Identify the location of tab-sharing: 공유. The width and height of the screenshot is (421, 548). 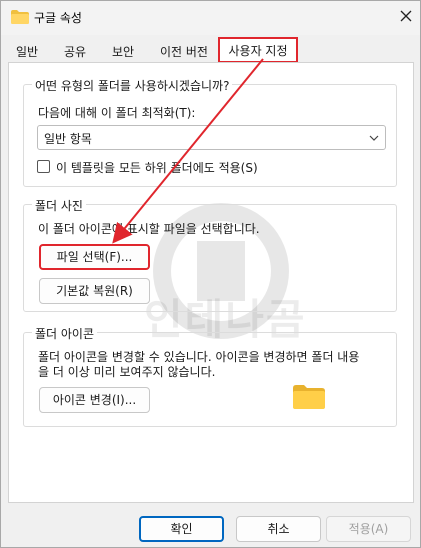
(75, 52).